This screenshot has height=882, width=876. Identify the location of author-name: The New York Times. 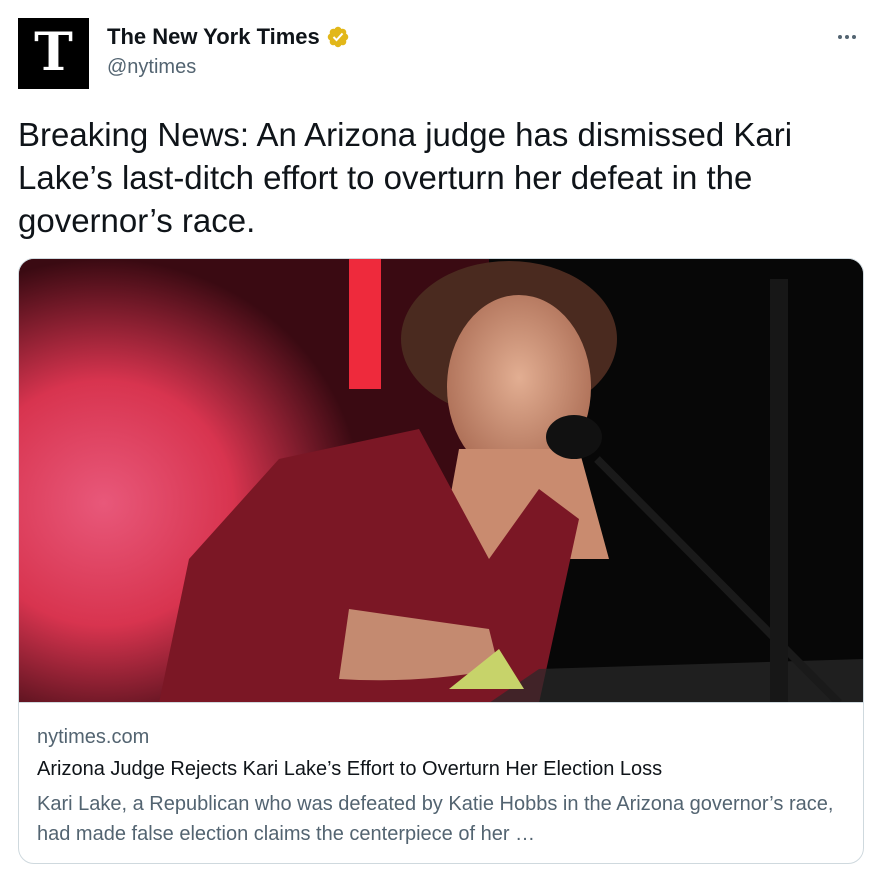
(228, 37).